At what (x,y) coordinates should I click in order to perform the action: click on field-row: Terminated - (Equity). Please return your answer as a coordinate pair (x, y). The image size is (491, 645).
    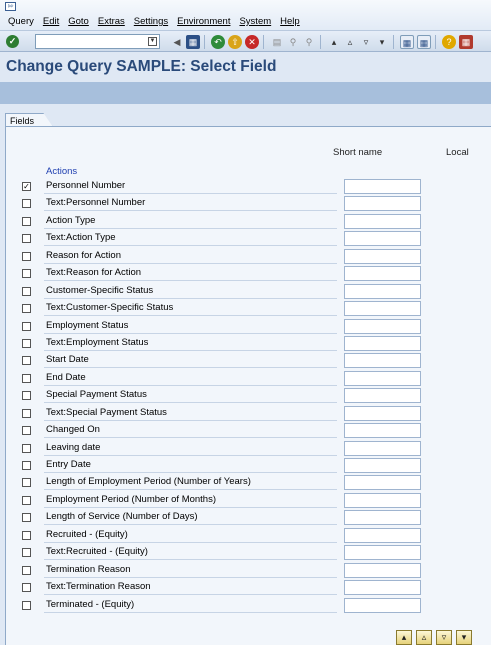
    Looking at the image, I should click on (248, 605).